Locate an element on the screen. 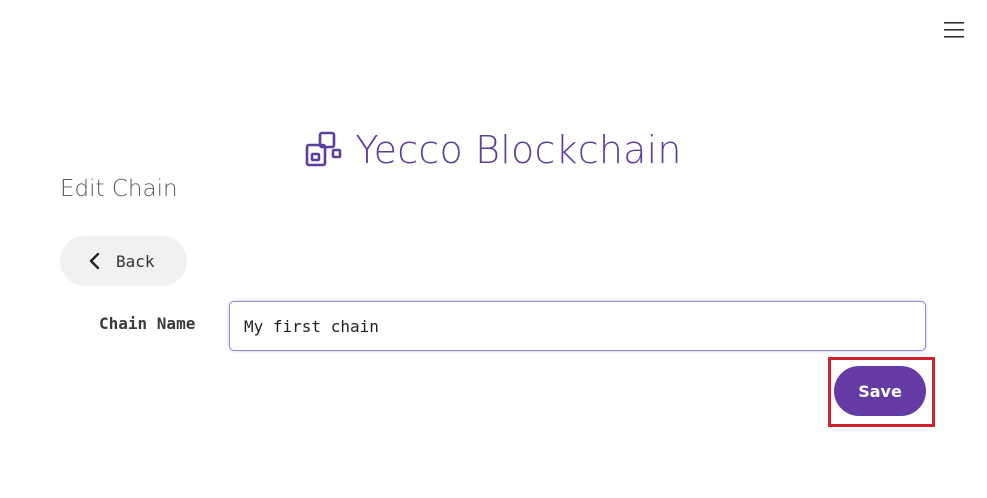 This screenshot has height=498, width=987. hamburger-menu-button is located at coordinates (954, 30).